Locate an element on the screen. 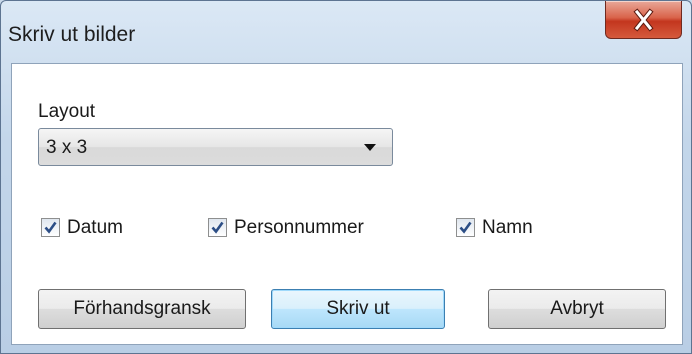  close-icon is located at coordinates (643, 20).